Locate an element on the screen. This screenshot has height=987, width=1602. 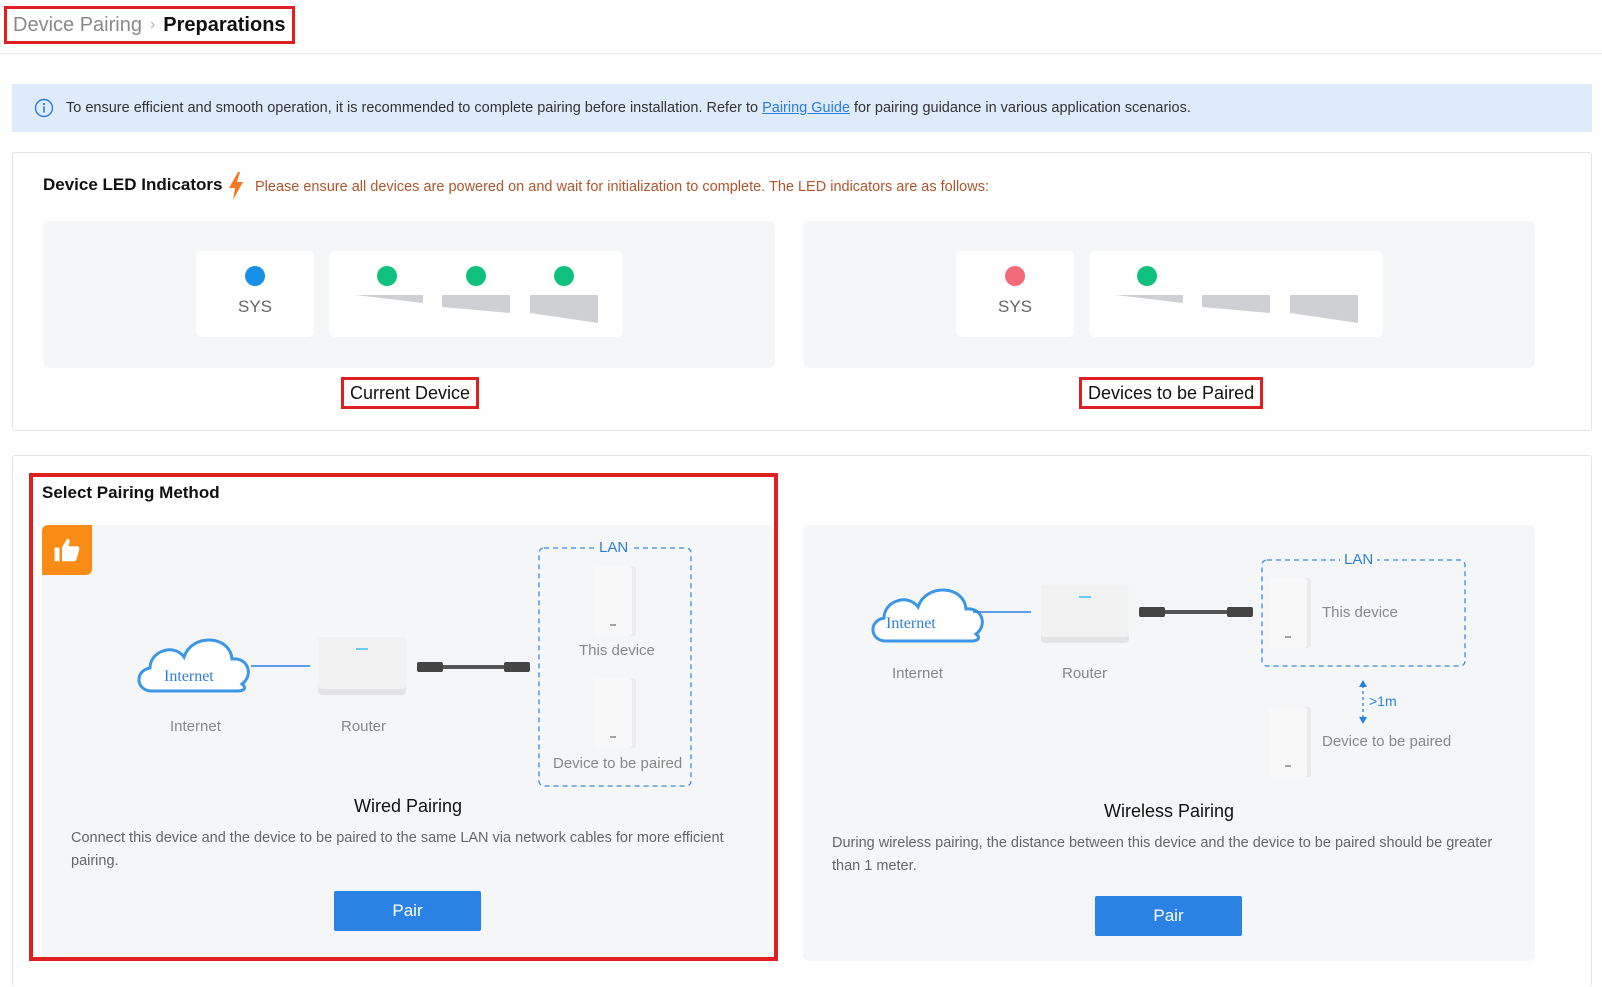
device-to-be-paired-label: Device to be paired is located at coordinates (1387, 741).